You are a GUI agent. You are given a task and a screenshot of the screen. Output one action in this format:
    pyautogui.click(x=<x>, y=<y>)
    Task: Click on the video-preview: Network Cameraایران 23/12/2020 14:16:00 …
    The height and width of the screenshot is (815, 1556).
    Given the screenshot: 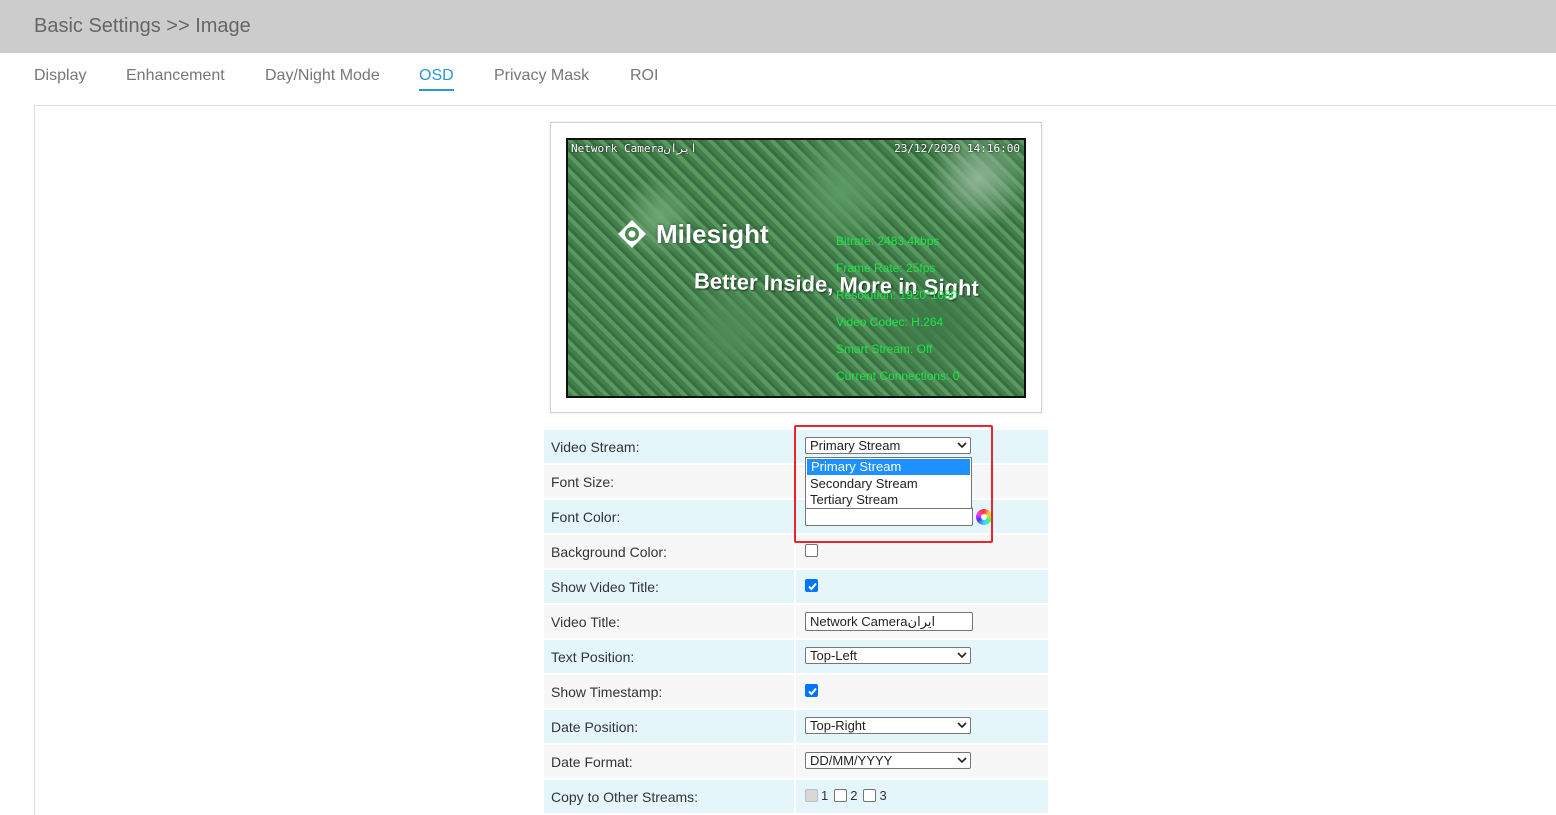 What is the action you would take?
    pyautogui.click(x=796, y=268)
    